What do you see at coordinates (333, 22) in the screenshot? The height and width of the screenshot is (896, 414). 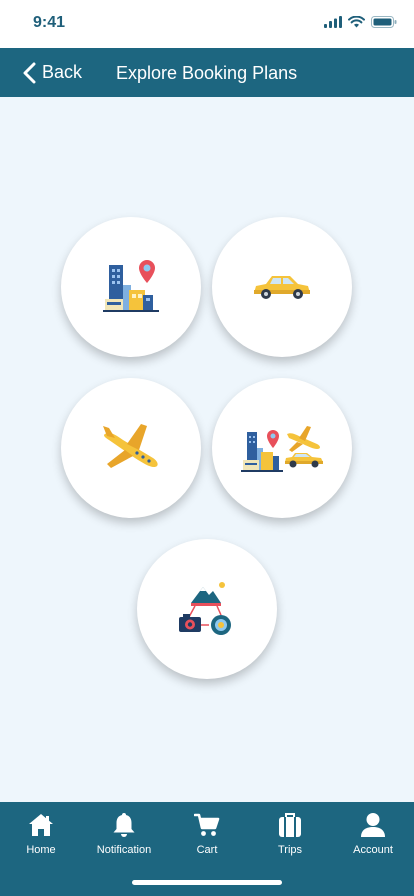 I see `signal-icon` at bounding box center [333, 22].